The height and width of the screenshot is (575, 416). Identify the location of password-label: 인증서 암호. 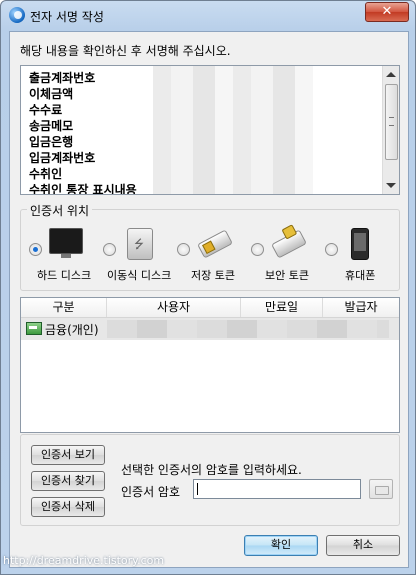
(151, 492).